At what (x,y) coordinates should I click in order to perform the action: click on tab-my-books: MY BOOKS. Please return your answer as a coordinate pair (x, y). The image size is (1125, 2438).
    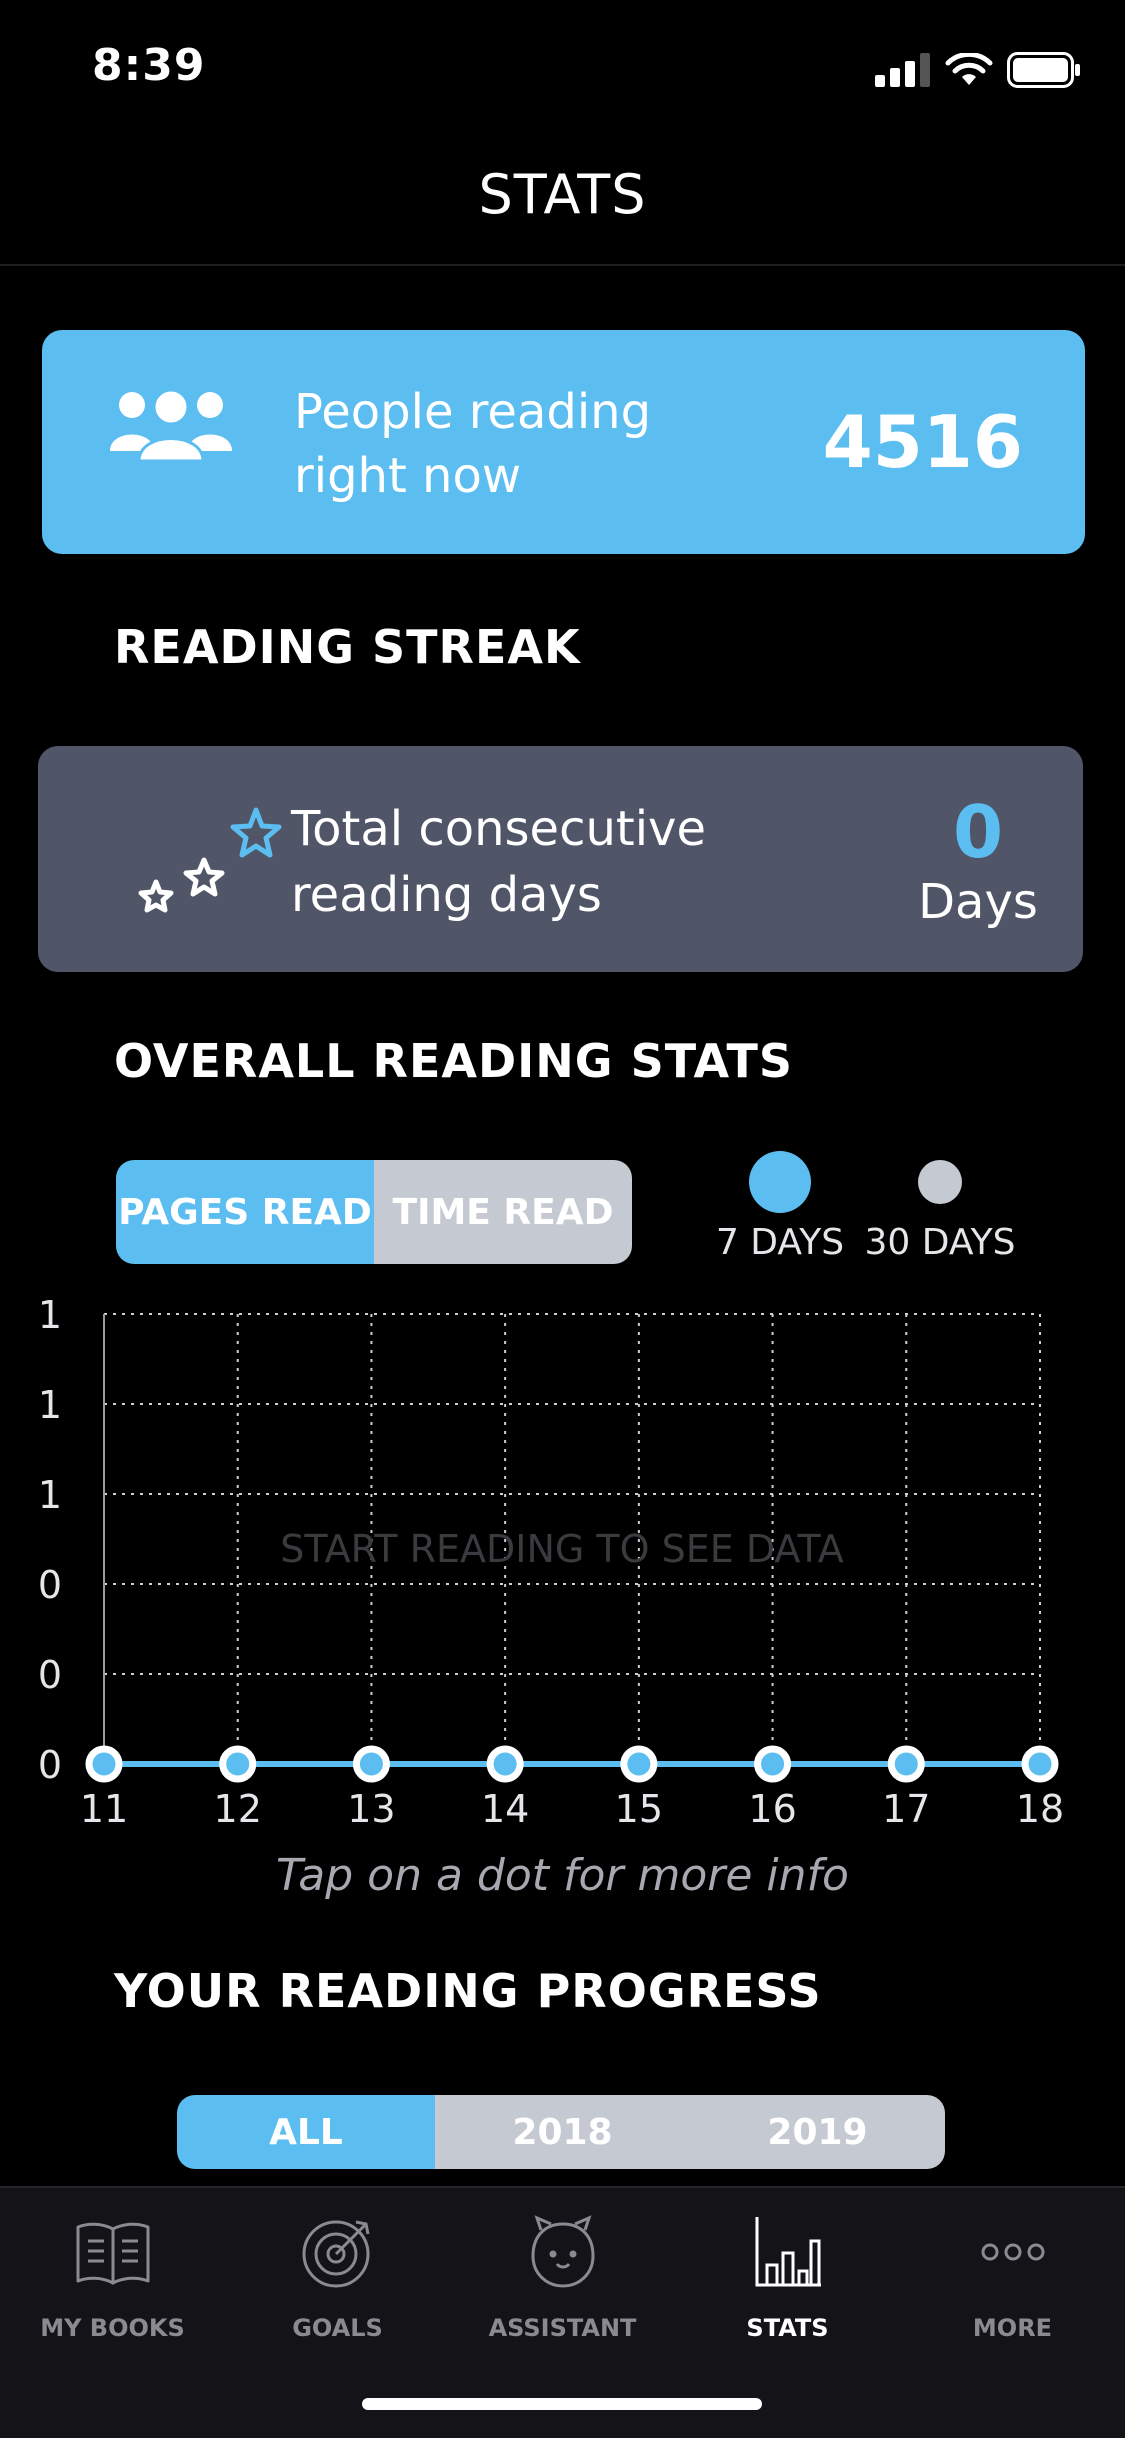
    Looking at the image, I should click on (112, 2276).